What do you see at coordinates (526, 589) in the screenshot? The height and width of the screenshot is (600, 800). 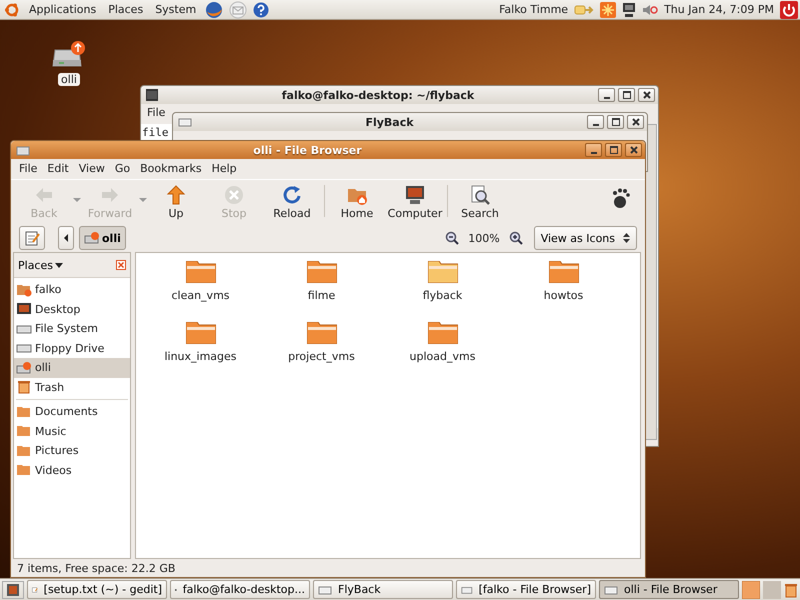 I see `taskbar-button: [falko - File Browser]` at bounding box center [526, 589].